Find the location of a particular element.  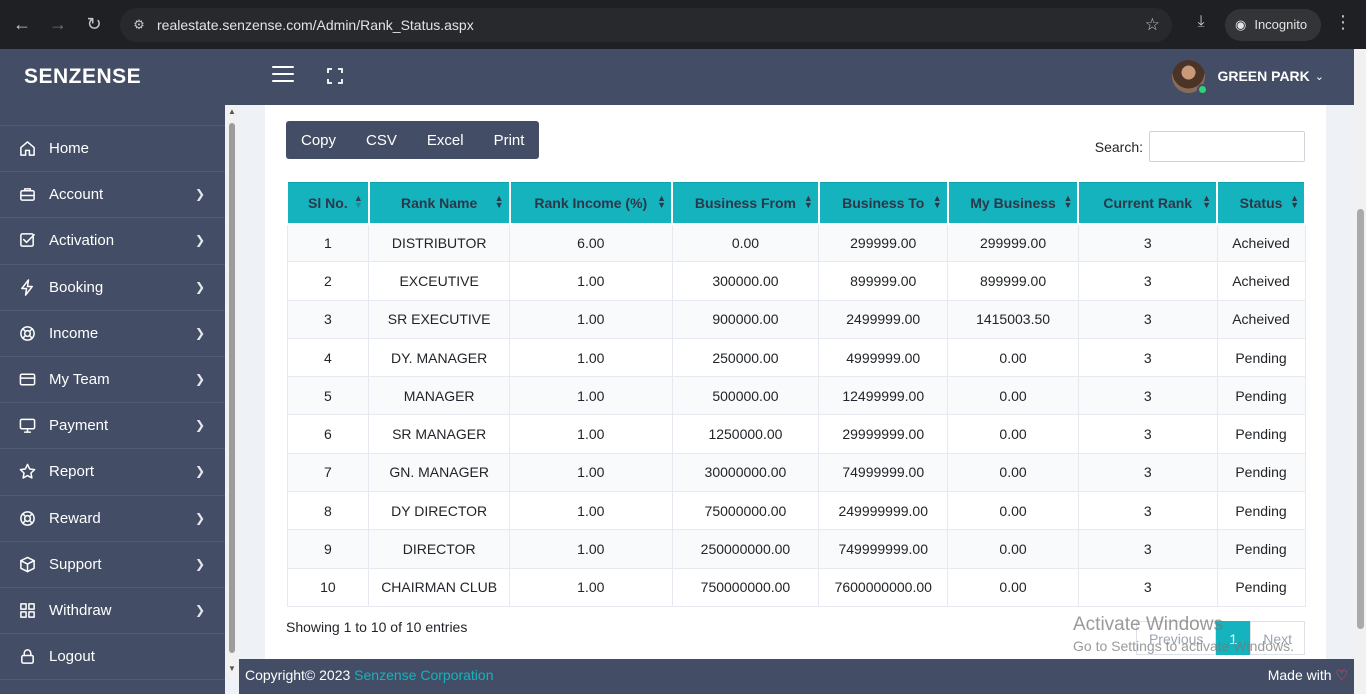

table-search: Search: is located at coordinates (1200, 146).